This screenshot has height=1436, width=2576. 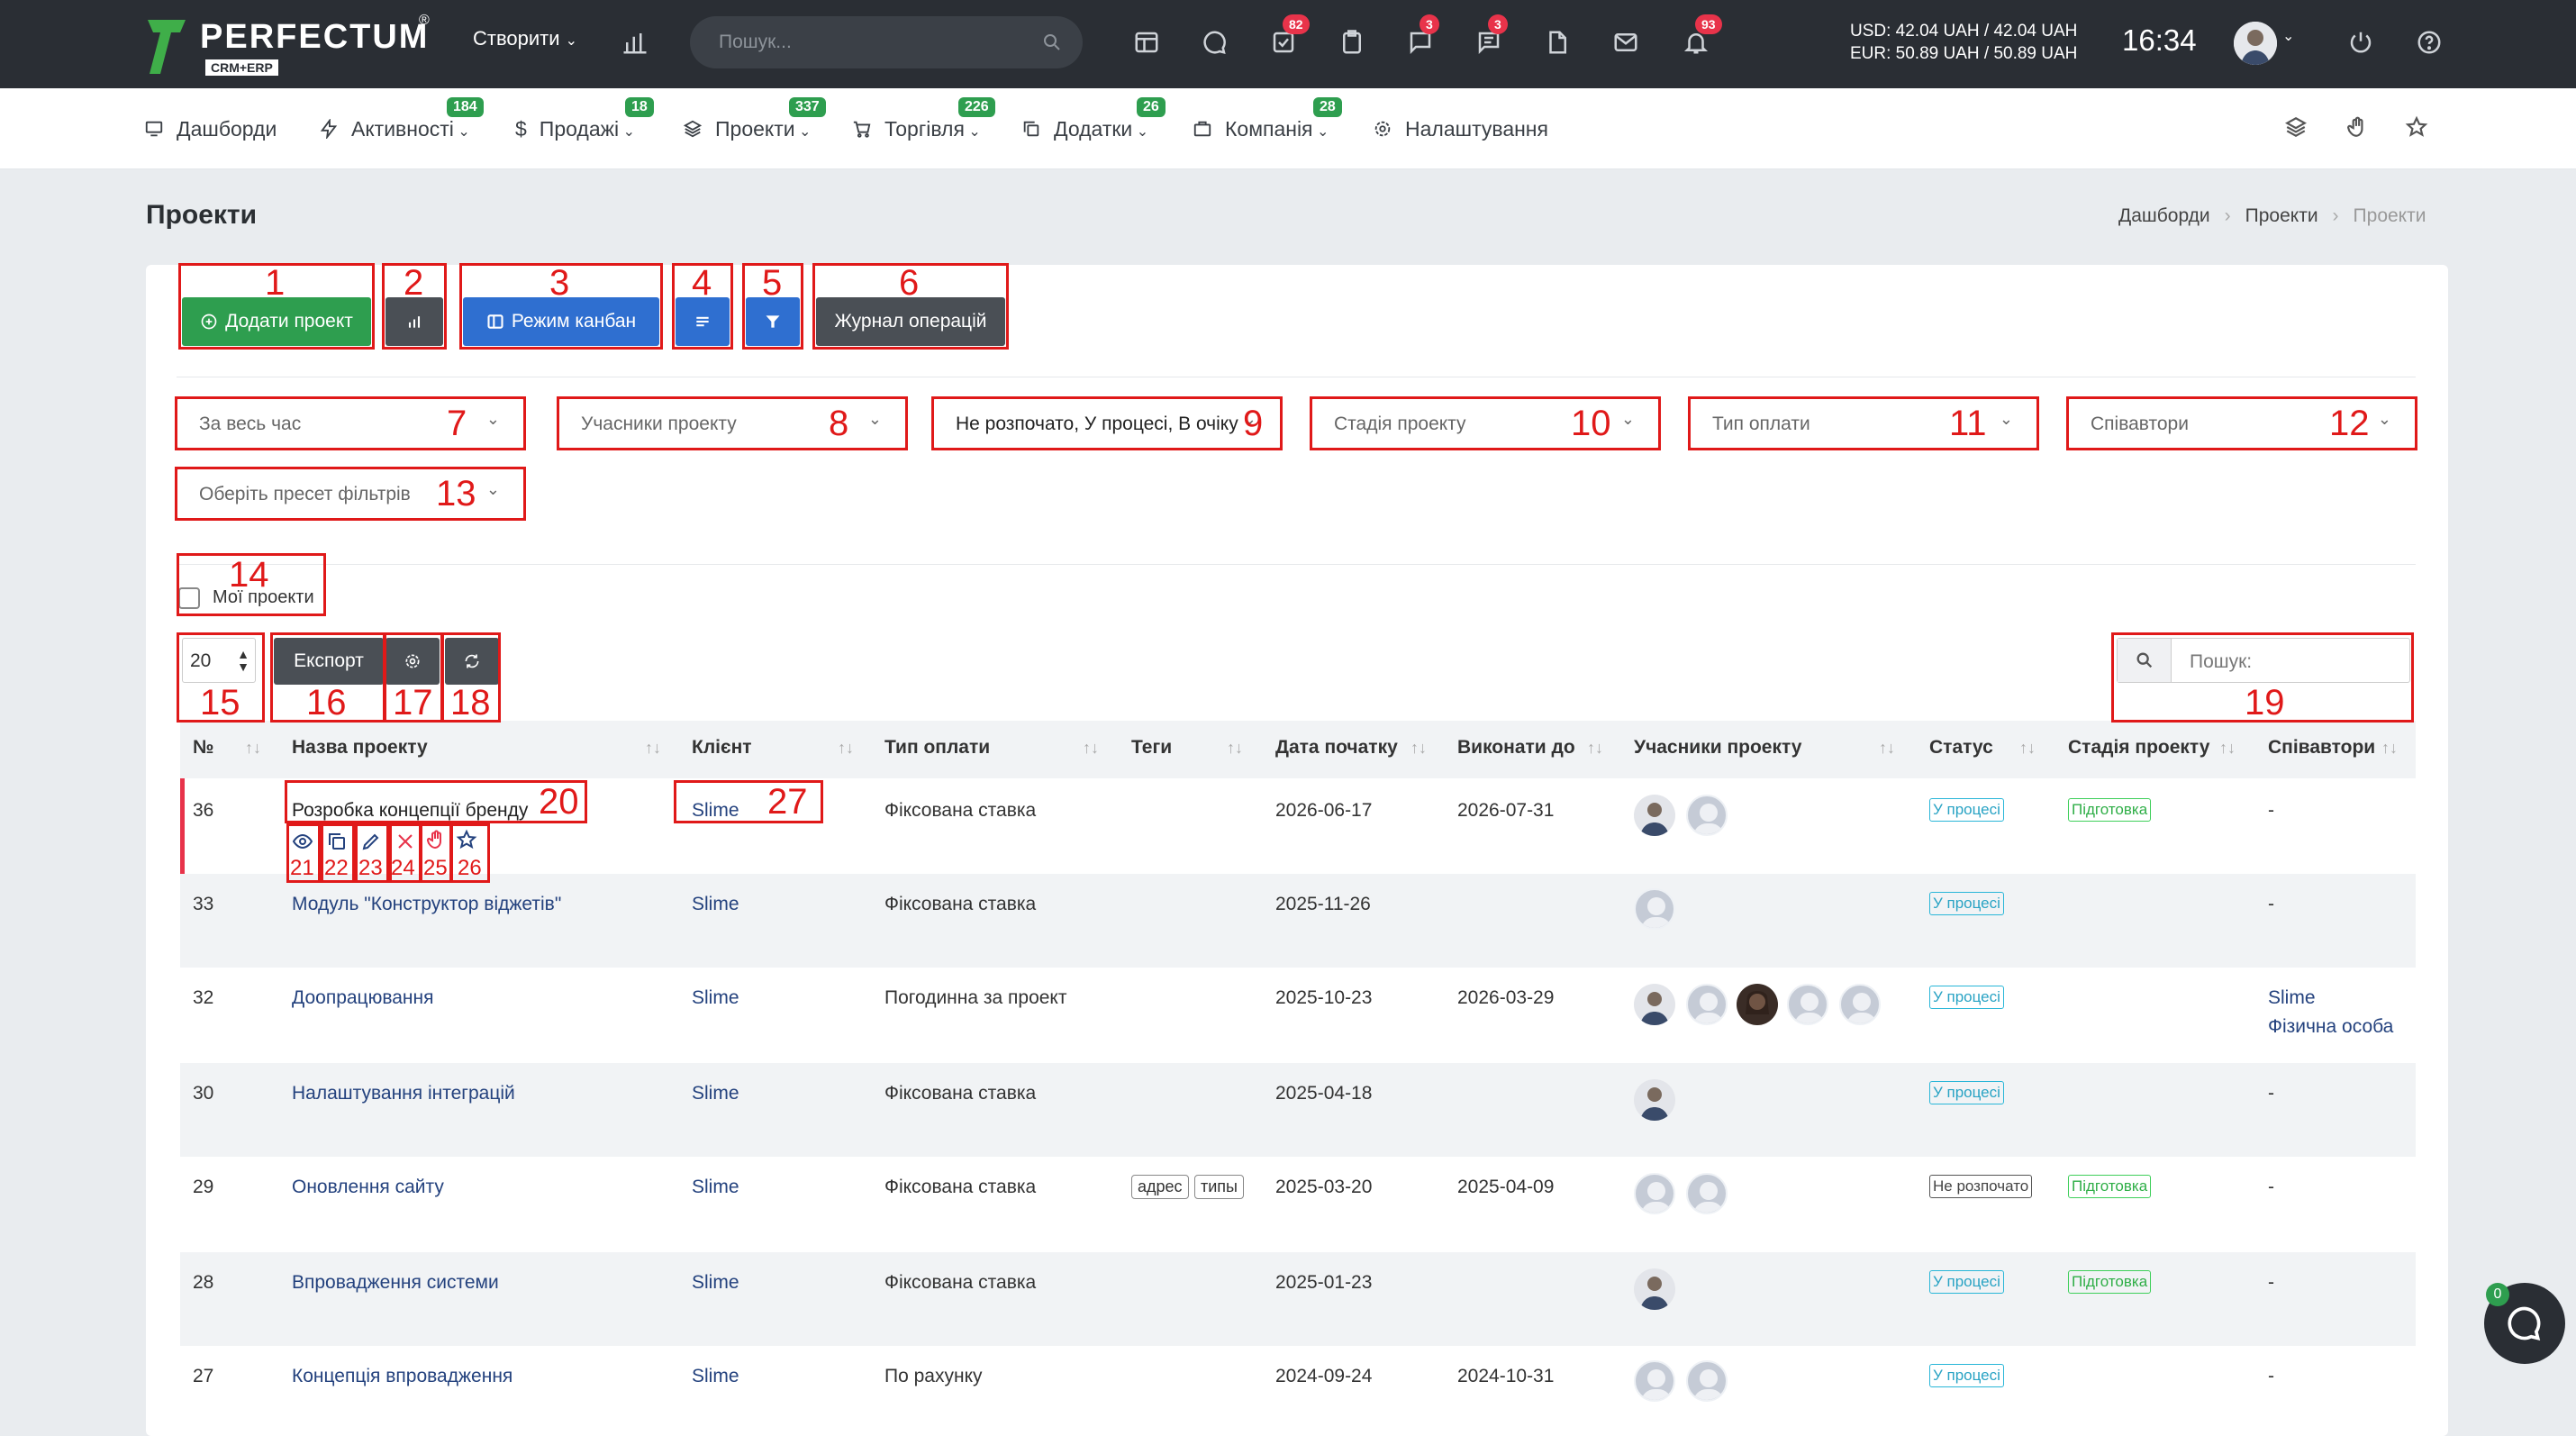 What do you see at coordinates (360, 748) in the screenshot?
I see `column-header-name: Назва проекту` at bounding box center [360, 748].